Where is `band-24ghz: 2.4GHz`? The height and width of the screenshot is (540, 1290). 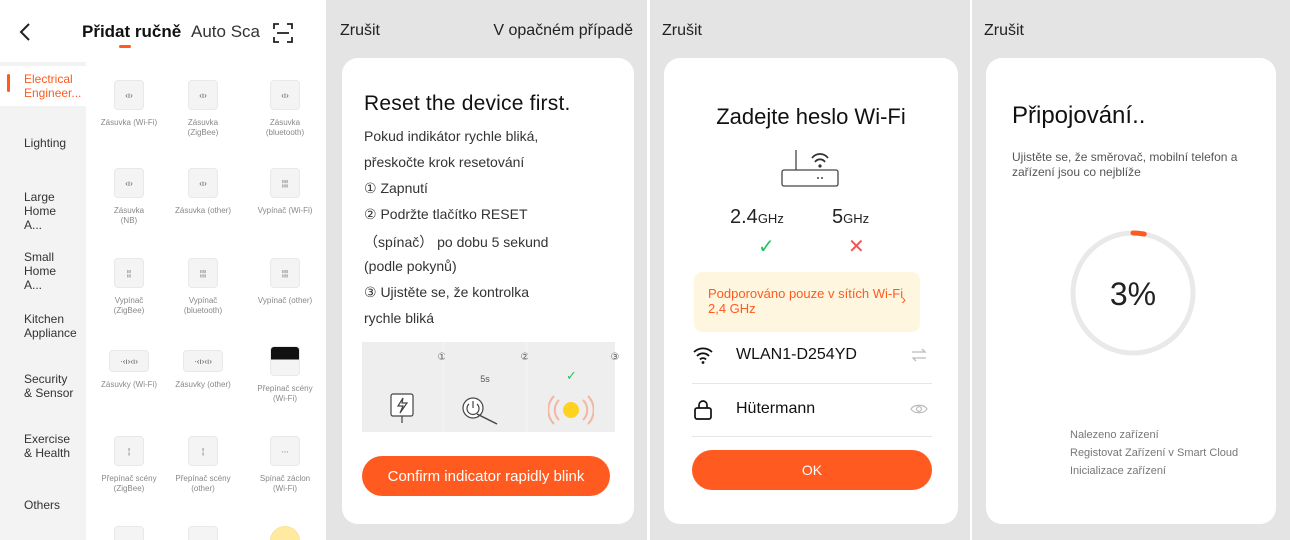
band-24ghz: 2.4GHz is located at coordinates (757, 217).